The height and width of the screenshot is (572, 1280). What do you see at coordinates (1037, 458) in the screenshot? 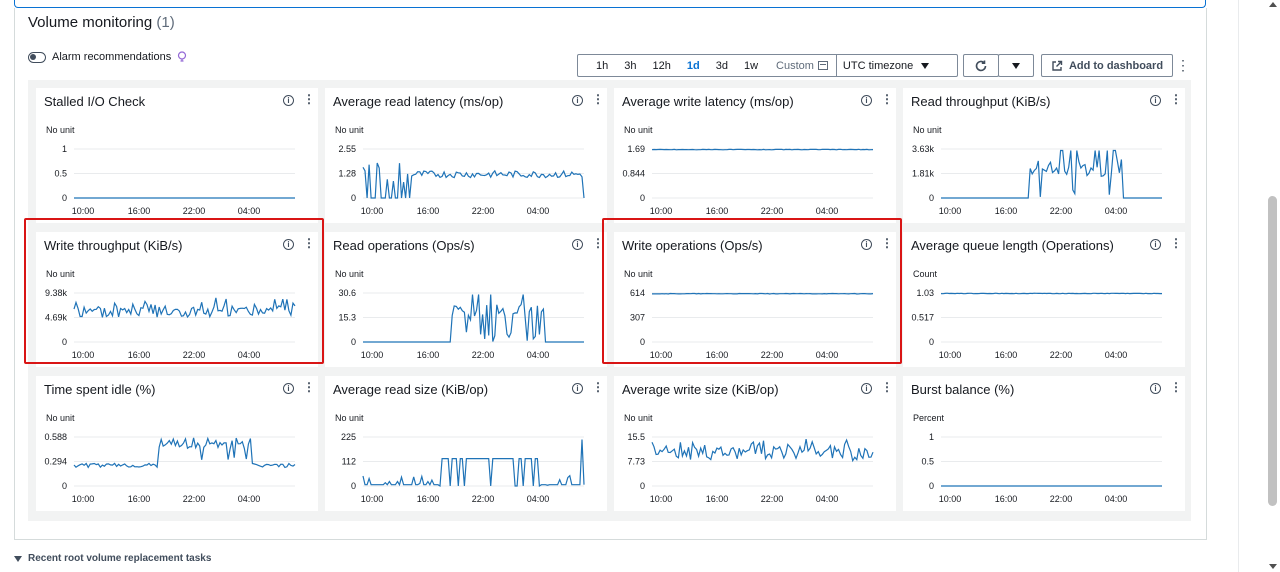
I see `metric-chart: Percent 1 0.5 0 10:00 16:00 22:00 04:00` at bounding box center [1037, 458].